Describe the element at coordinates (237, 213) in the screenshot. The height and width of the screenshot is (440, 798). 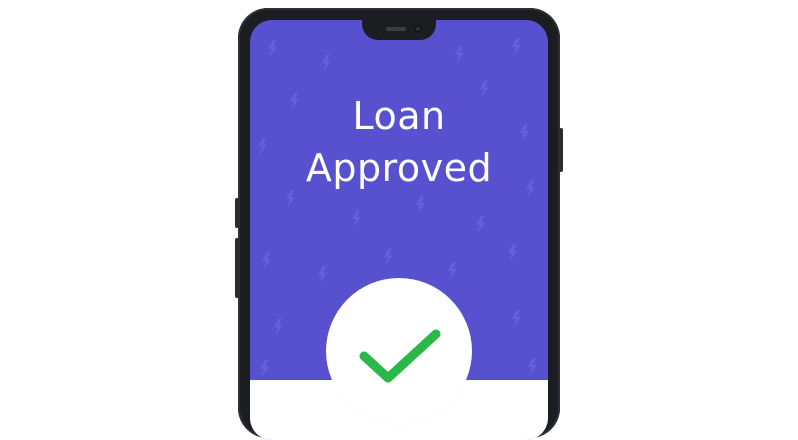
I see `volume-up-button` at that location.